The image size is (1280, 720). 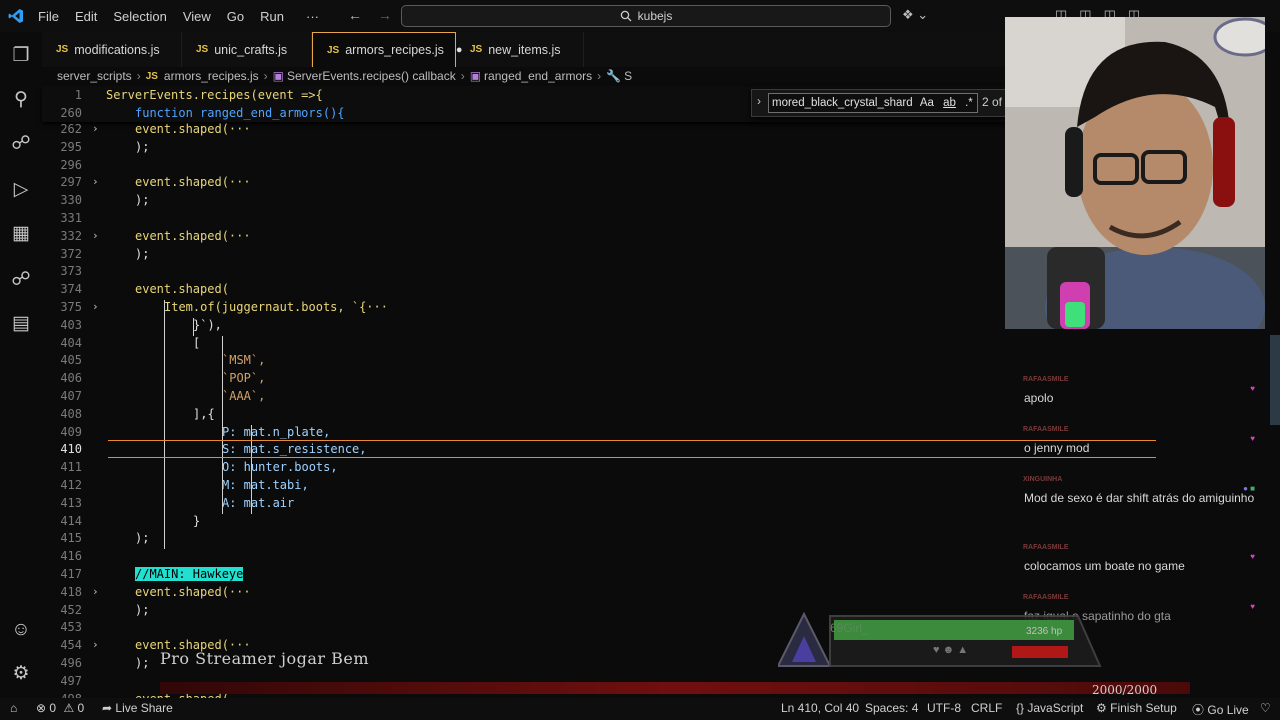 What do you see at coordinates (71, 502) in the screenshot?
I see `line-number: 413` at bounding box center [71, 502].